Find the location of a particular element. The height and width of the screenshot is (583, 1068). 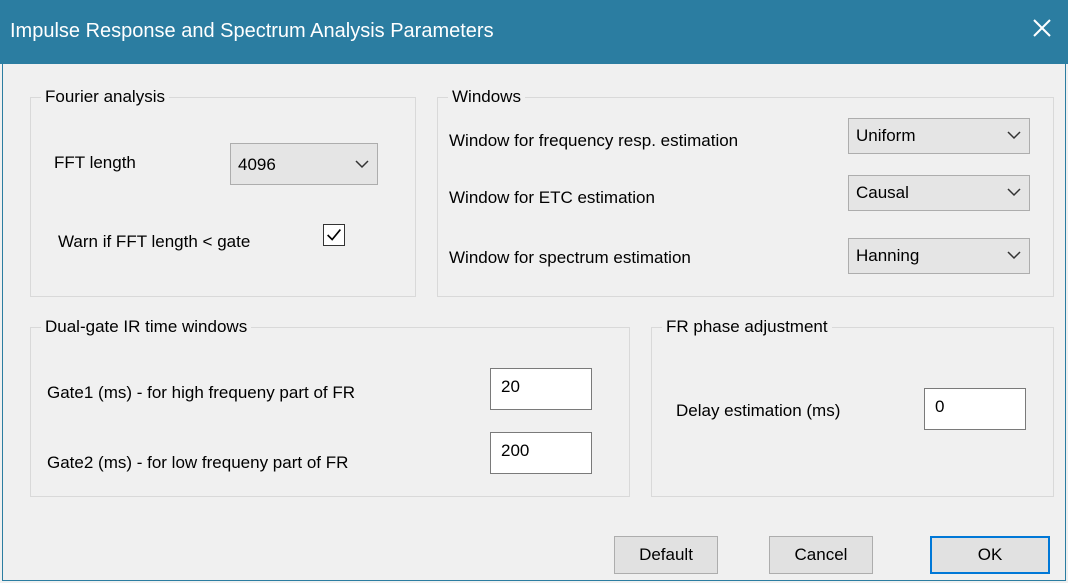

delay-estimation-label: Delay estimation (ms) is located at coordinates (758, 410).